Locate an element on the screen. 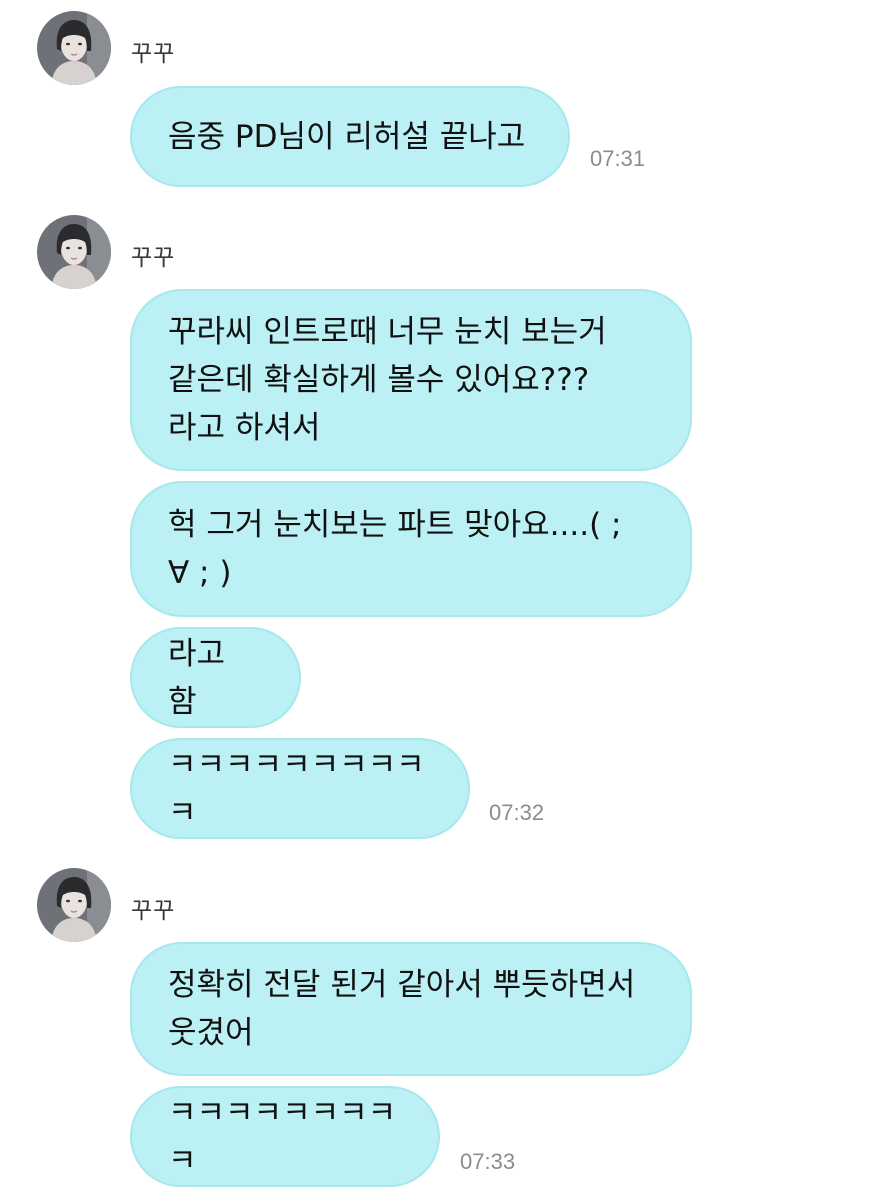 The image size is (885, 1200). message-bubble: ㅋㅋㅋㅋㅋㅋㅋㅋㅋㅋ is located at coordinates (300, 788).